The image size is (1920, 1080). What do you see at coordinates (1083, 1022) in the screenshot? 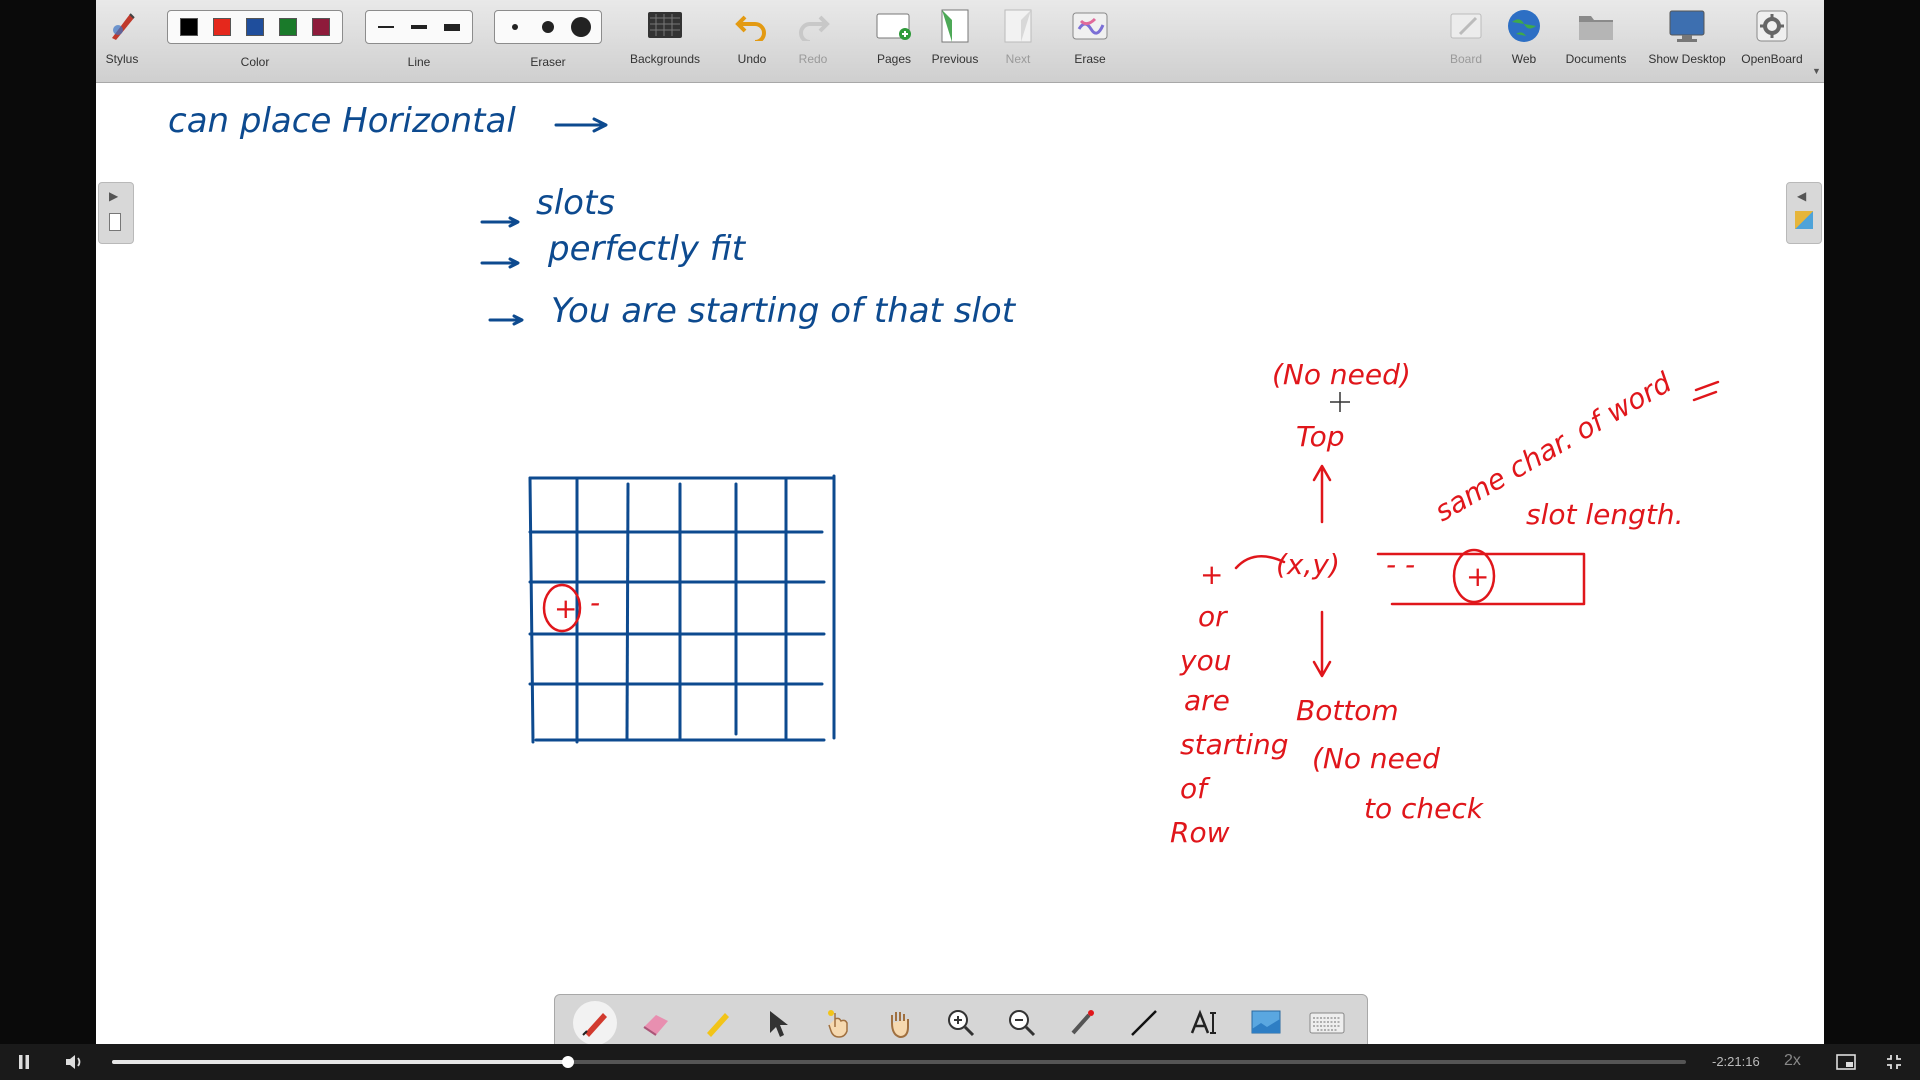
I see `laser-pointer-icon` at bounding box center [1083, 1022].